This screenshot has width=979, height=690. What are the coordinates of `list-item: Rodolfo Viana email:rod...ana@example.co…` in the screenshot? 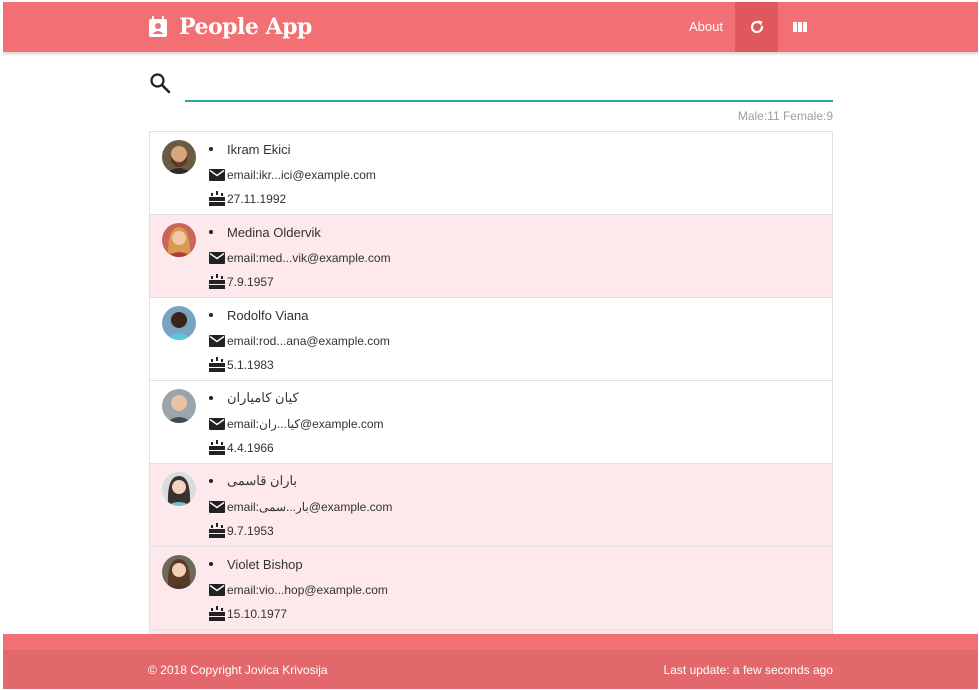 It's located at (491, 339).